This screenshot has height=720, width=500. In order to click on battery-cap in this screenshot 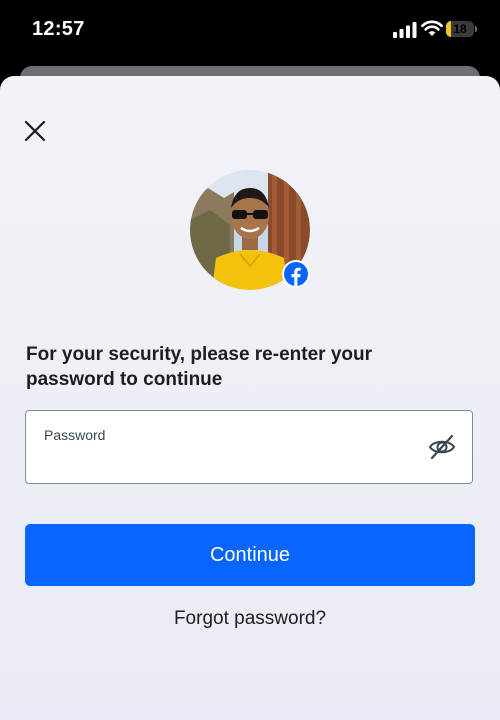, I will do `click(476, 29)`.